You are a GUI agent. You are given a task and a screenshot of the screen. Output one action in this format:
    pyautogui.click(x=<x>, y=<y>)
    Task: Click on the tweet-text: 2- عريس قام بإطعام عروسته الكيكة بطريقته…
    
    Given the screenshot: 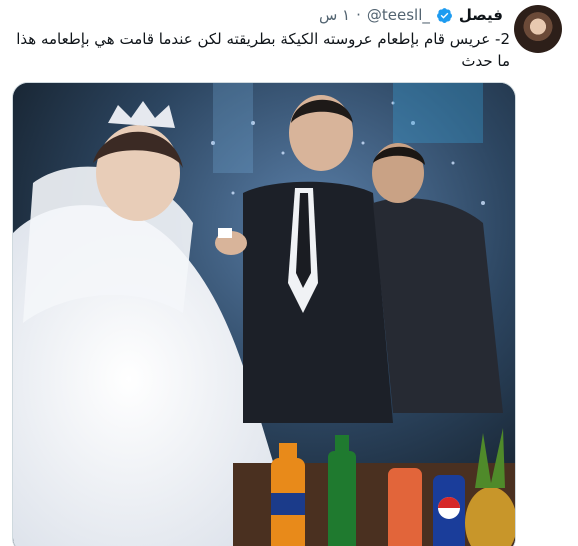 What is the action you would take?
    pyautogui.click(x=263, y=50)
    